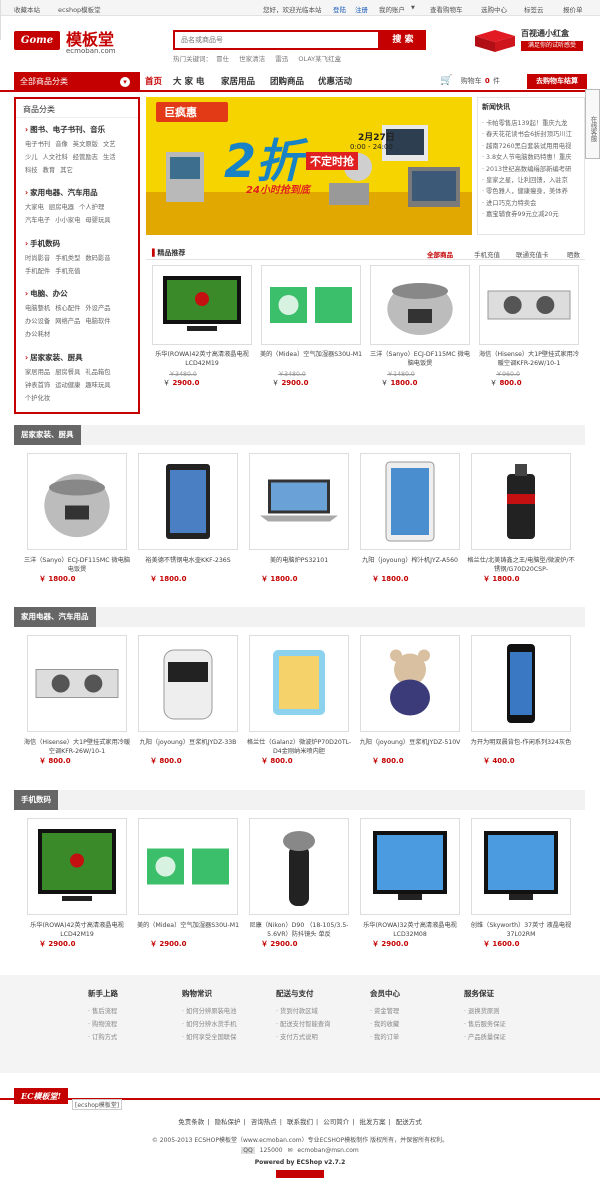 The width and height of the screenshot is (600, 1184). I want to click on category-link: 教育, so click(49, 170).